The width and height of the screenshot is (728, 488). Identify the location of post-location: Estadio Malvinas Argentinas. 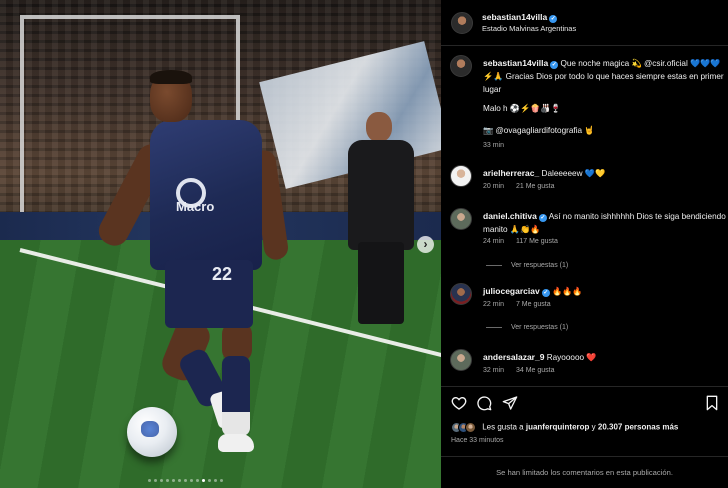
(529, 28).